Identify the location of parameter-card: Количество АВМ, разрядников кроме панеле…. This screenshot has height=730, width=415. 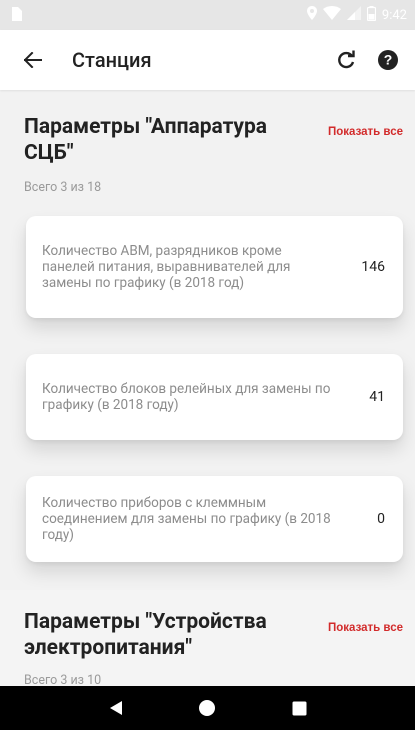
(214, 267).